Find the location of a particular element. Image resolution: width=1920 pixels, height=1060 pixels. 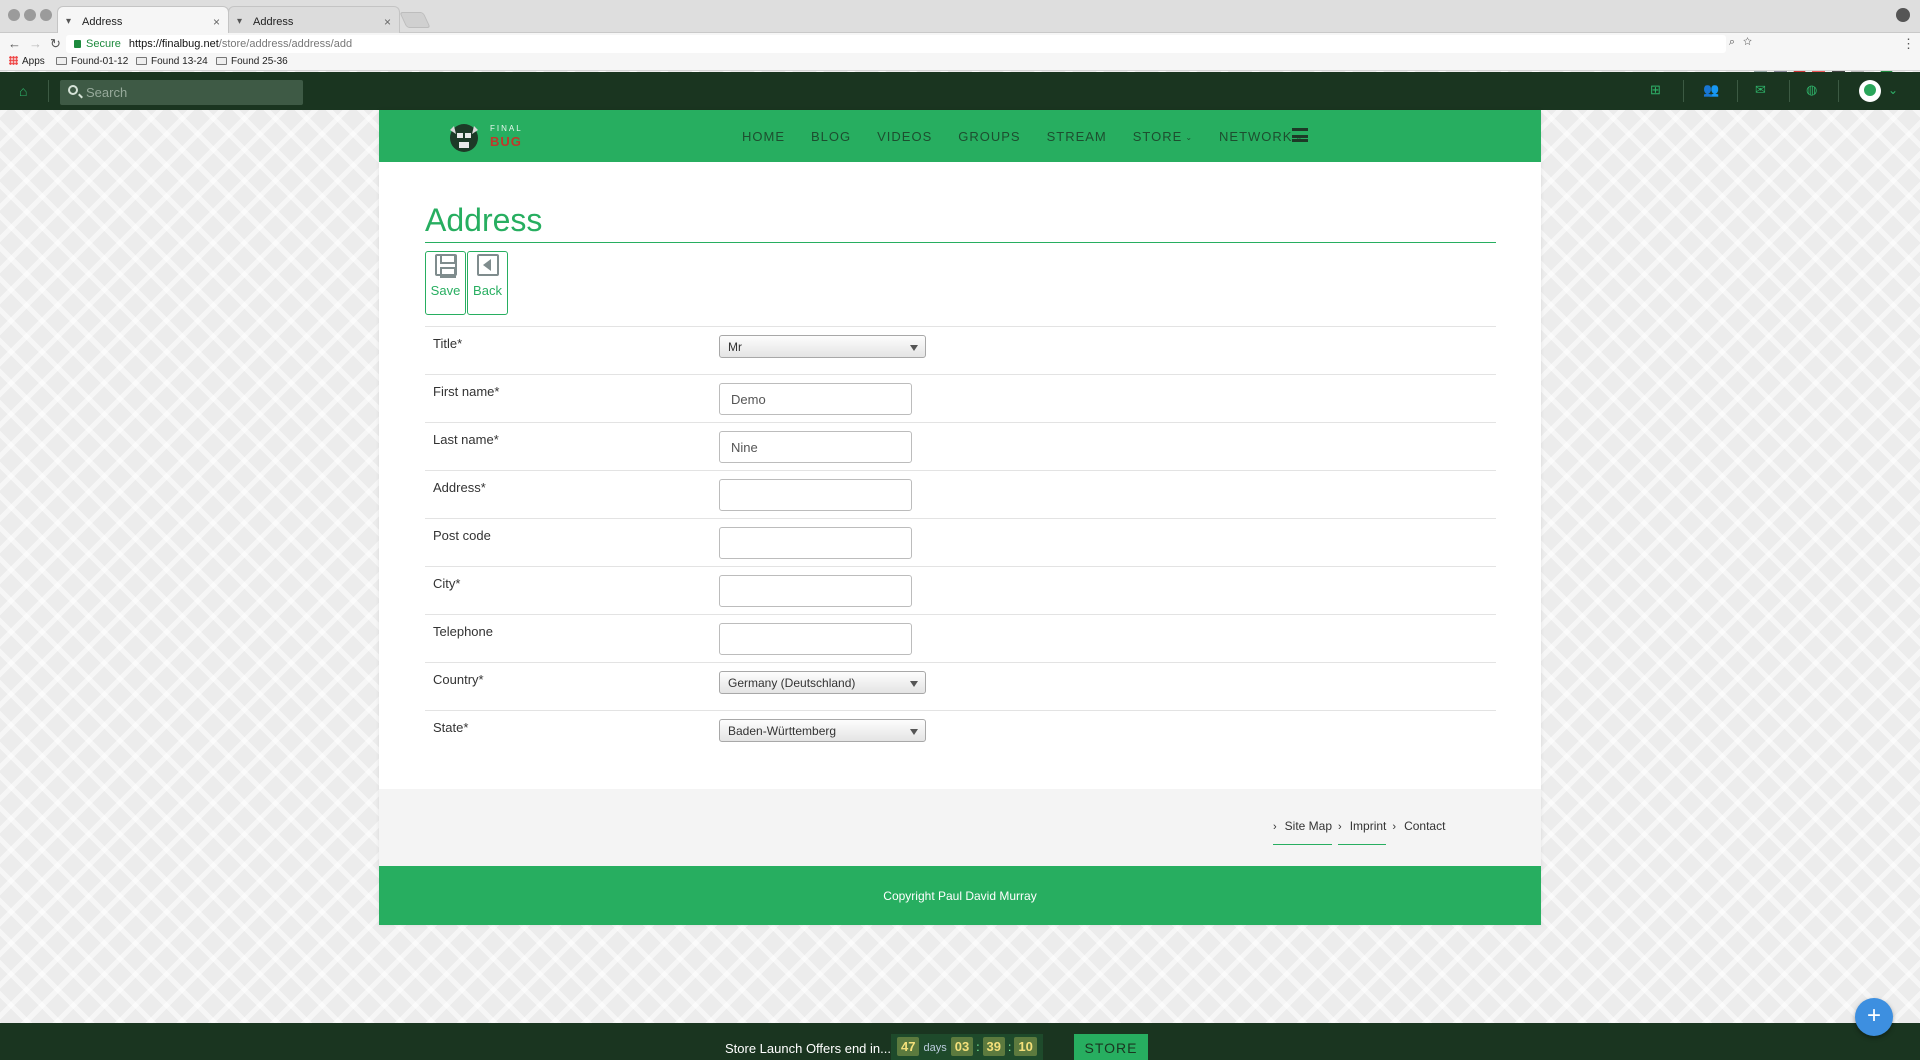

browser-profile-icon is located at coordinates (1903, 15).